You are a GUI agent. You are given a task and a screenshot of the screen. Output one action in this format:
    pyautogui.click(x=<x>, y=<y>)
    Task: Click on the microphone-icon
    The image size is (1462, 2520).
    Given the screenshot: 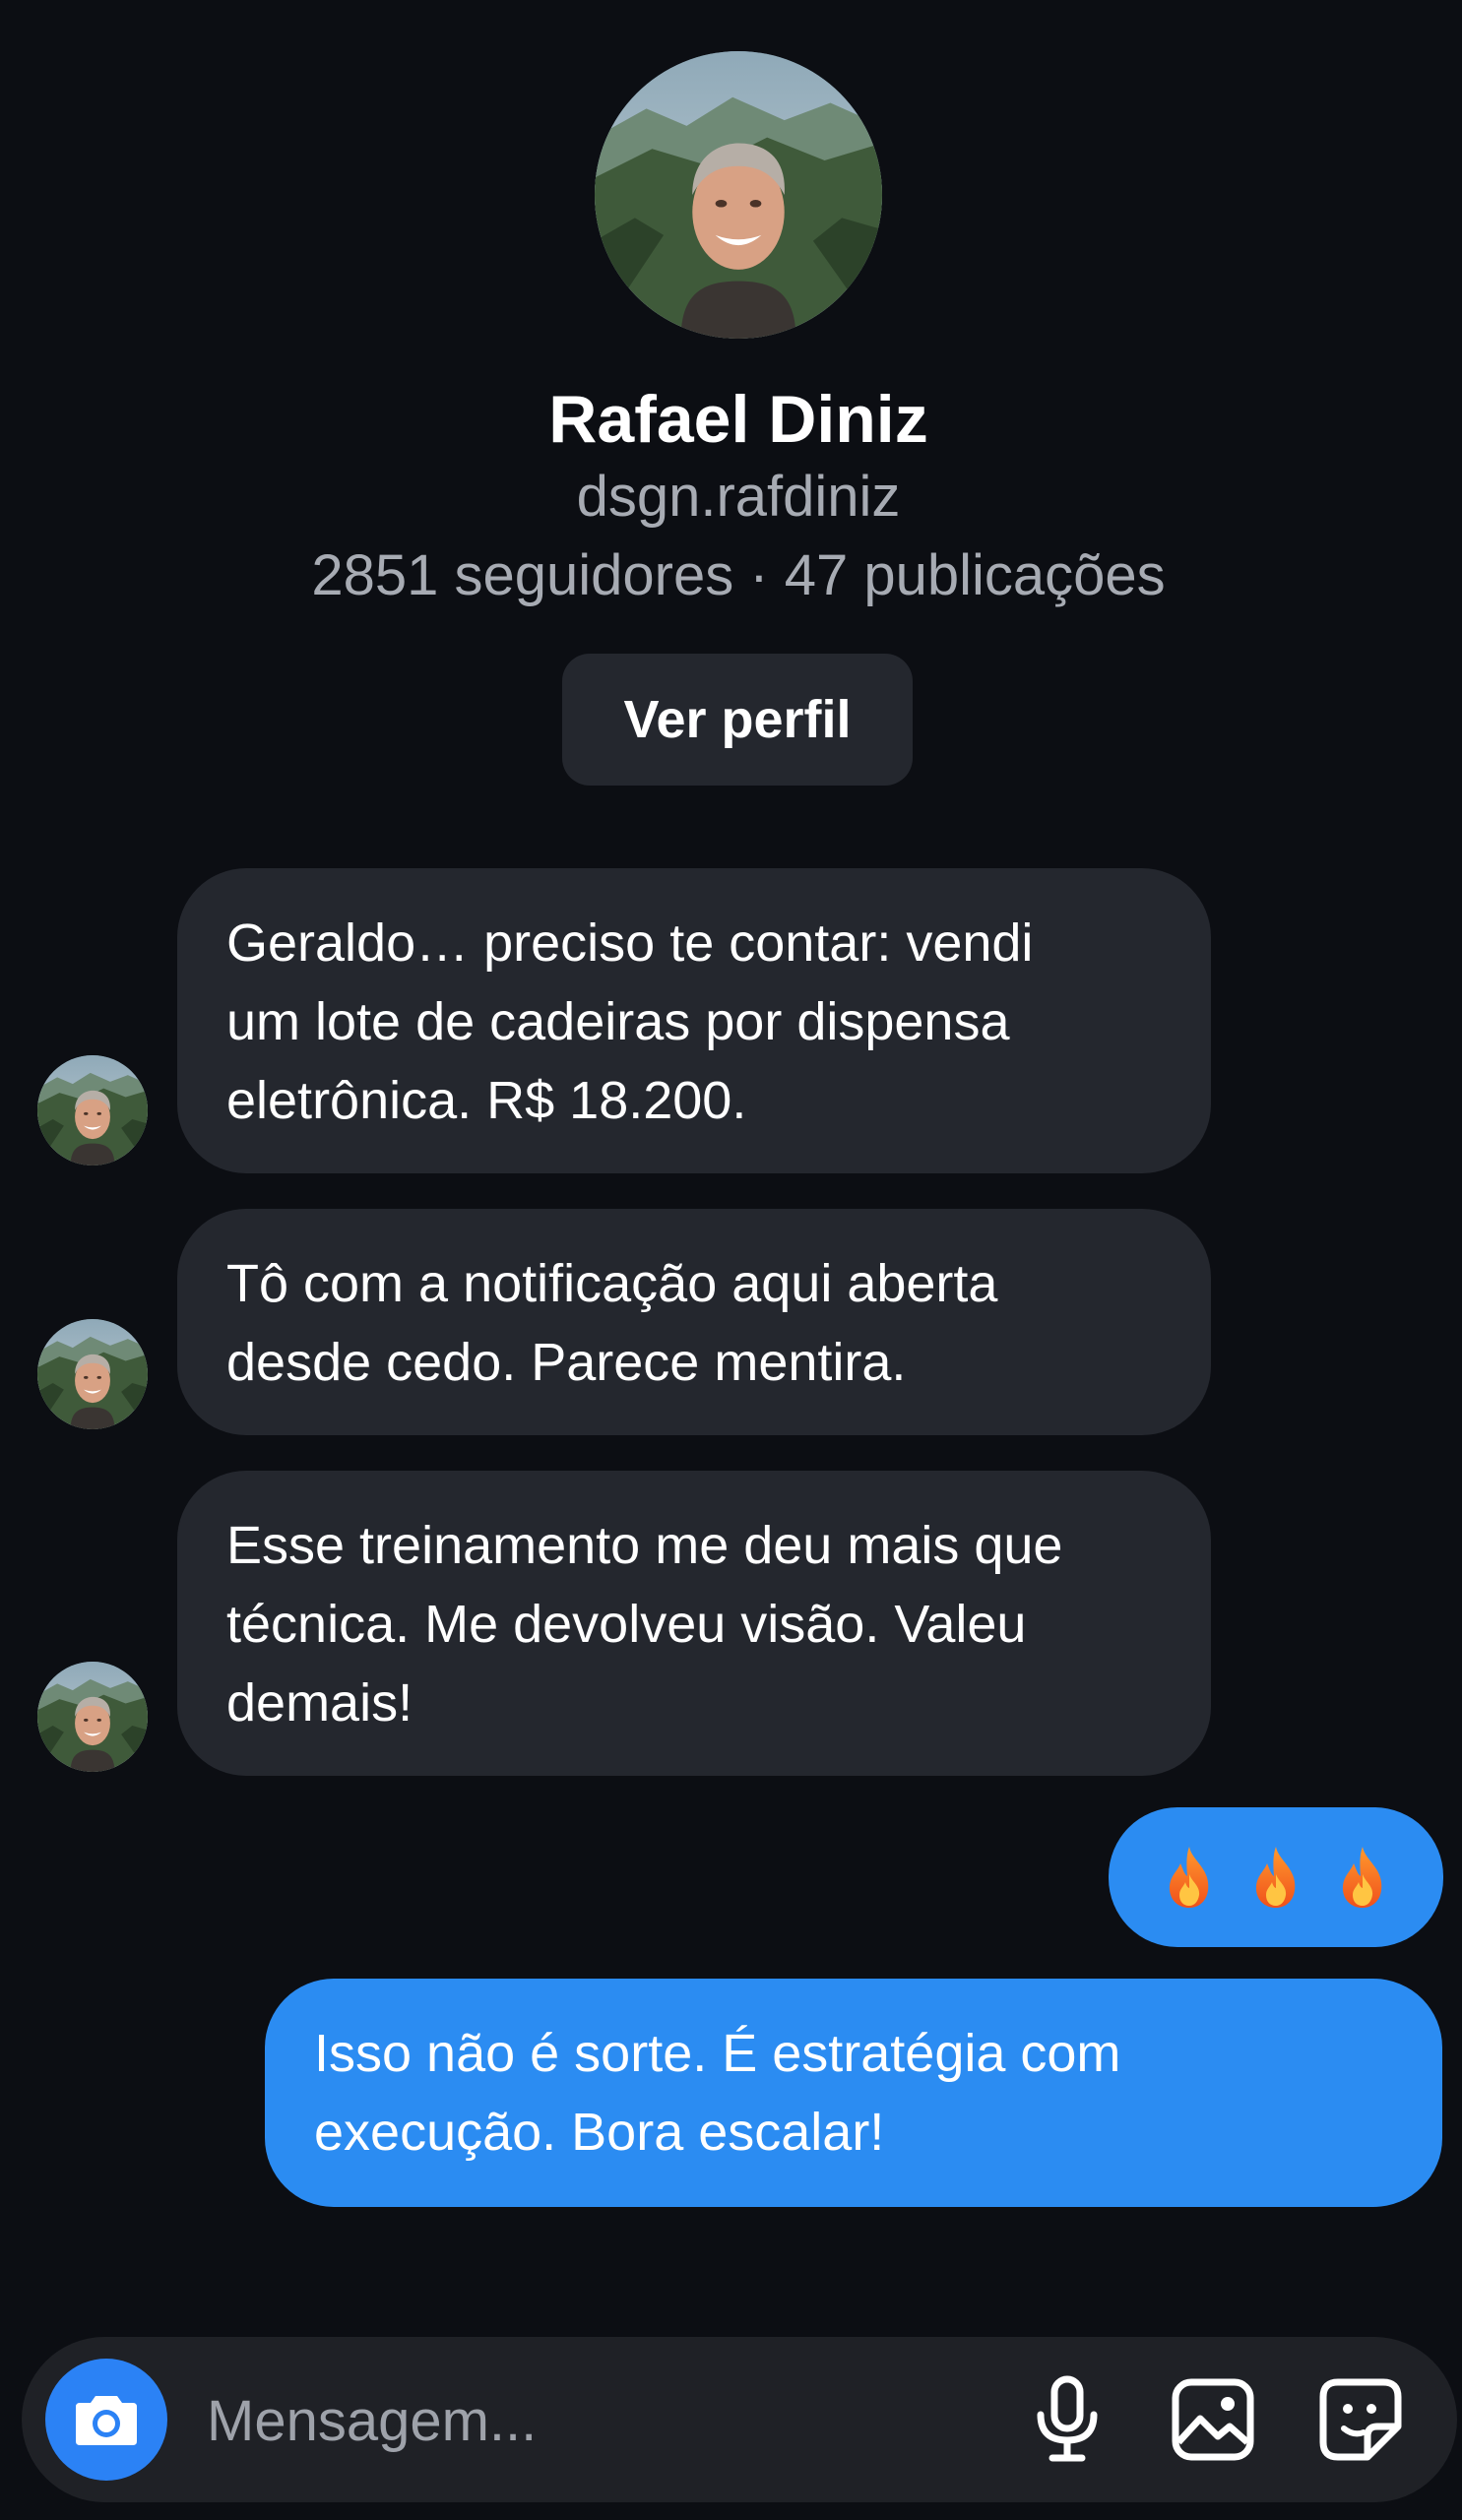 What is the action you would take?
    pyautogui.click(x=1067, y=2418)
    